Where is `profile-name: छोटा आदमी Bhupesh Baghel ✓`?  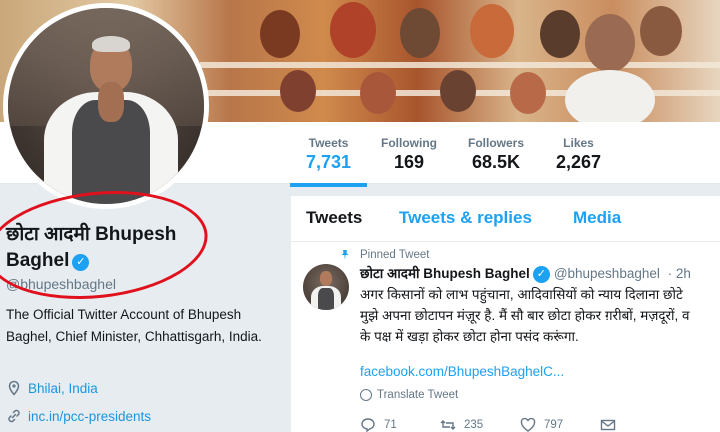
profile-name: छोटा आदमी Bhupesh Baghel ✓ is located at coordinates (106, 248).